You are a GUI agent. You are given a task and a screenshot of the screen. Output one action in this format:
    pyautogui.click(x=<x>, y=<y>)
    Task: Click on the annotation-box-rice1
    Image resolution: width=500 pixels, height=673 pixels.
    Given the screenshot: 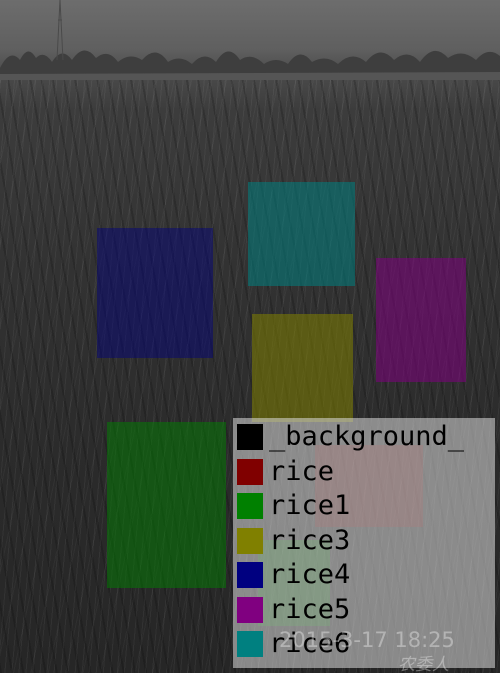 What is the action you would take?
    pyautogui.click(x=166, y=505)
    